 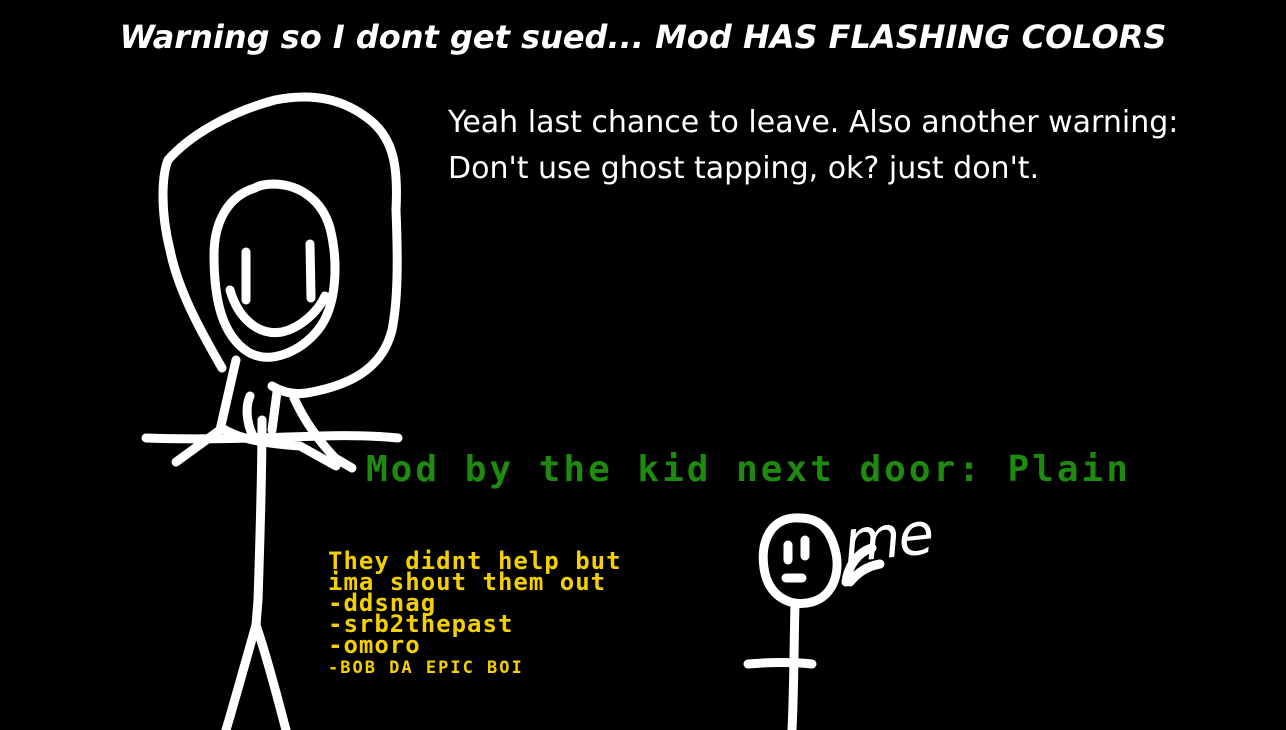 What do you see at coordinates (888, 537) in the screenshot?
I see `me-label: me` at bounding box center [888, 537].